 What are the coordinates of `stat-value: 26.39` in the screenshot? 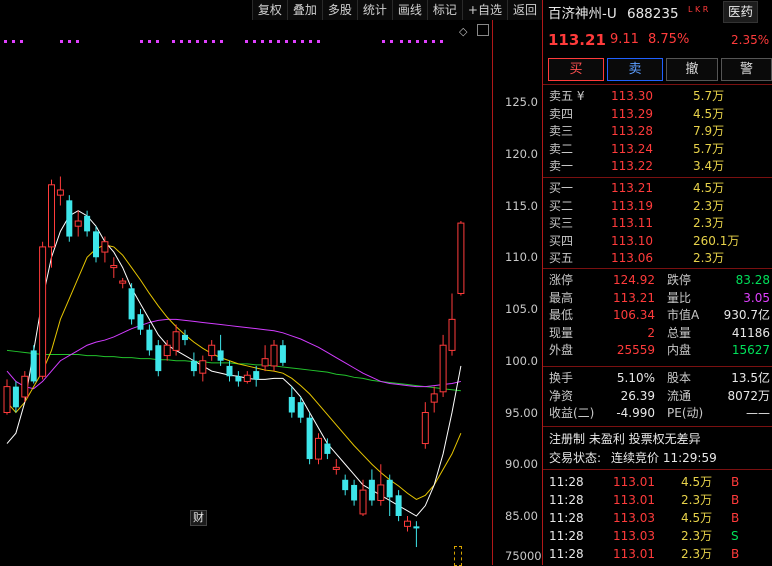 It's located at (637, 395).